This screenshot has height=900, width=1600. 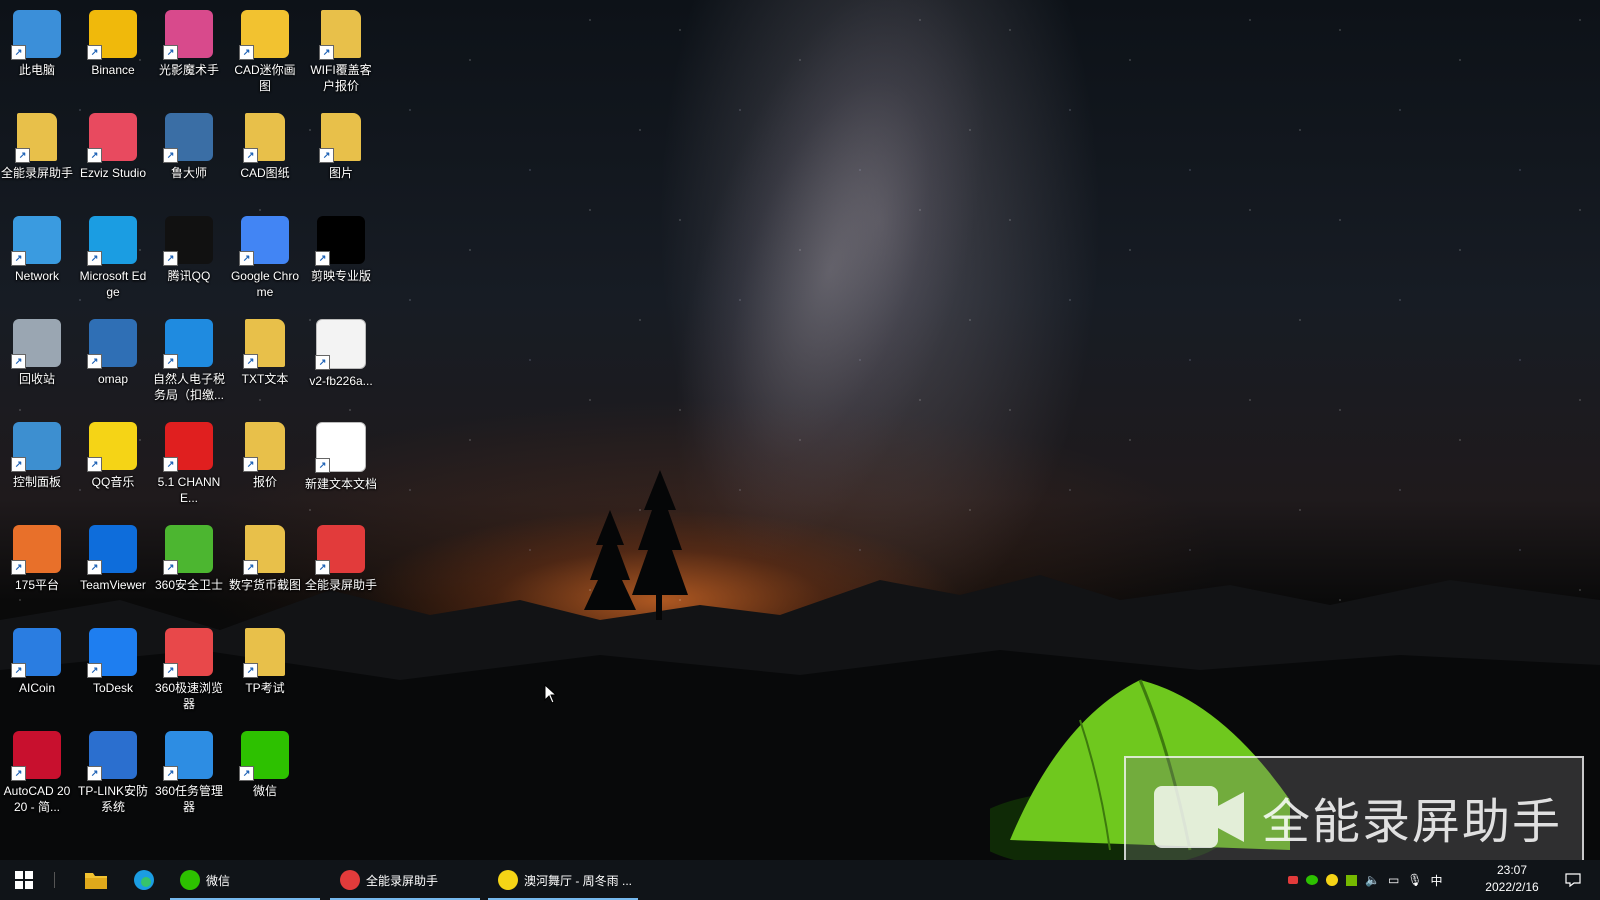 I want to click on microphone-icon: 🎙, so click(x=1414, y=880).